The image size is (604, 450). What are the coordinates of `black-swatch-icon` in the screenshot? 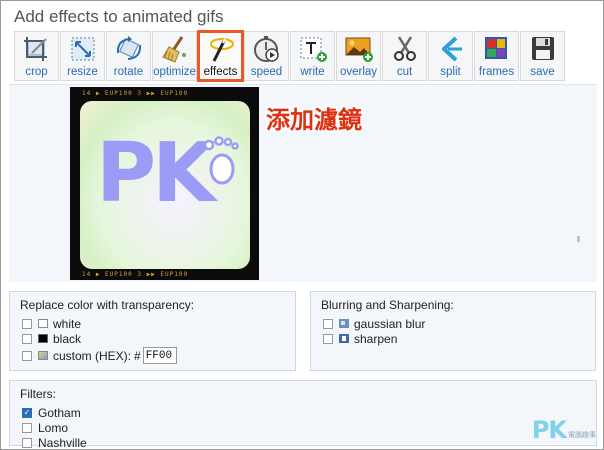 It's located at (43, 338).